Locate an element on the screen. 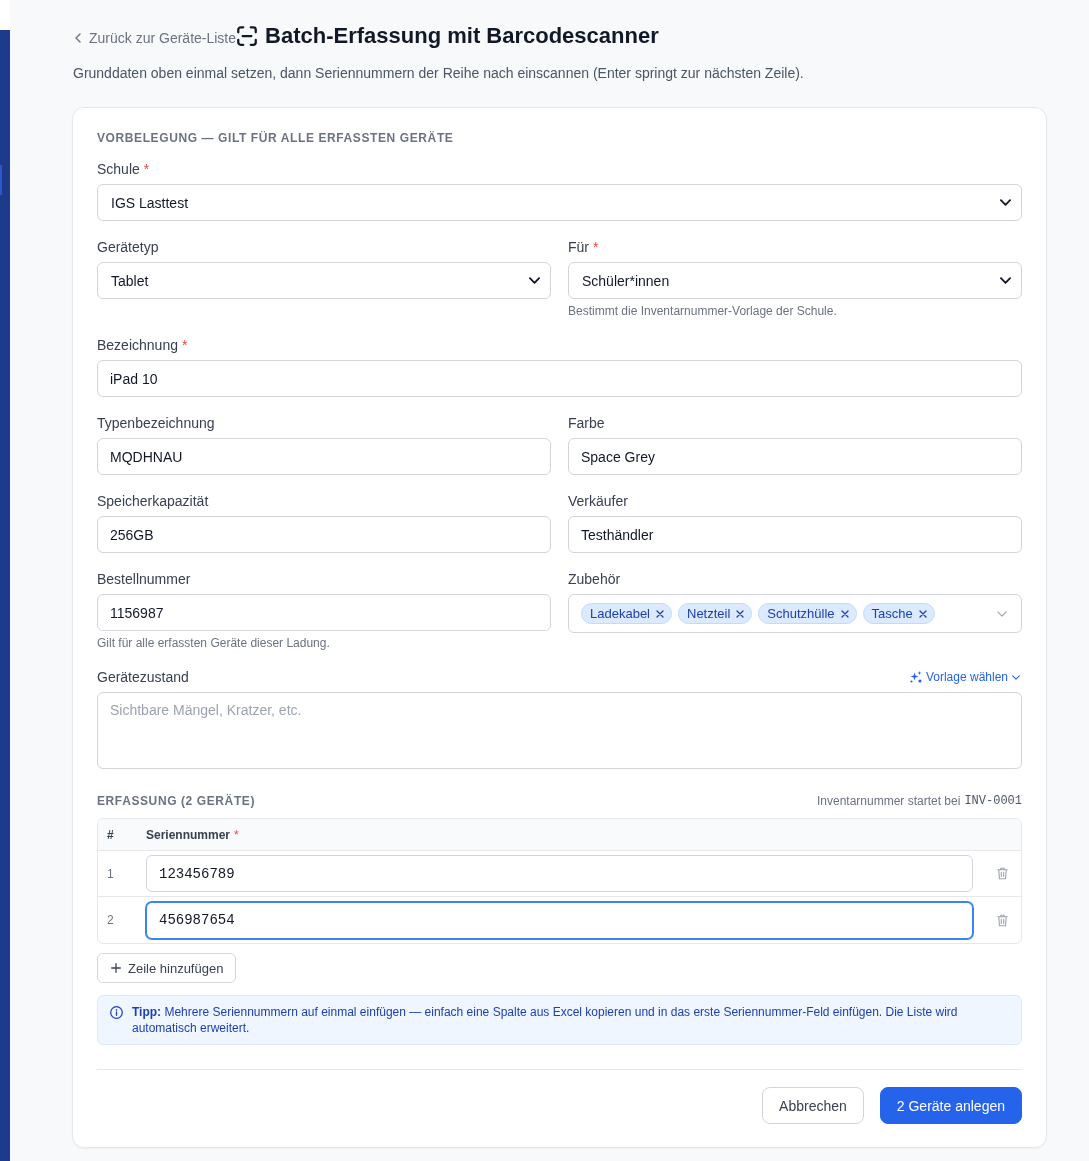 The image size is (1089, 1161). field-label: Speicherkapazität is located at coordinates (153, 501).